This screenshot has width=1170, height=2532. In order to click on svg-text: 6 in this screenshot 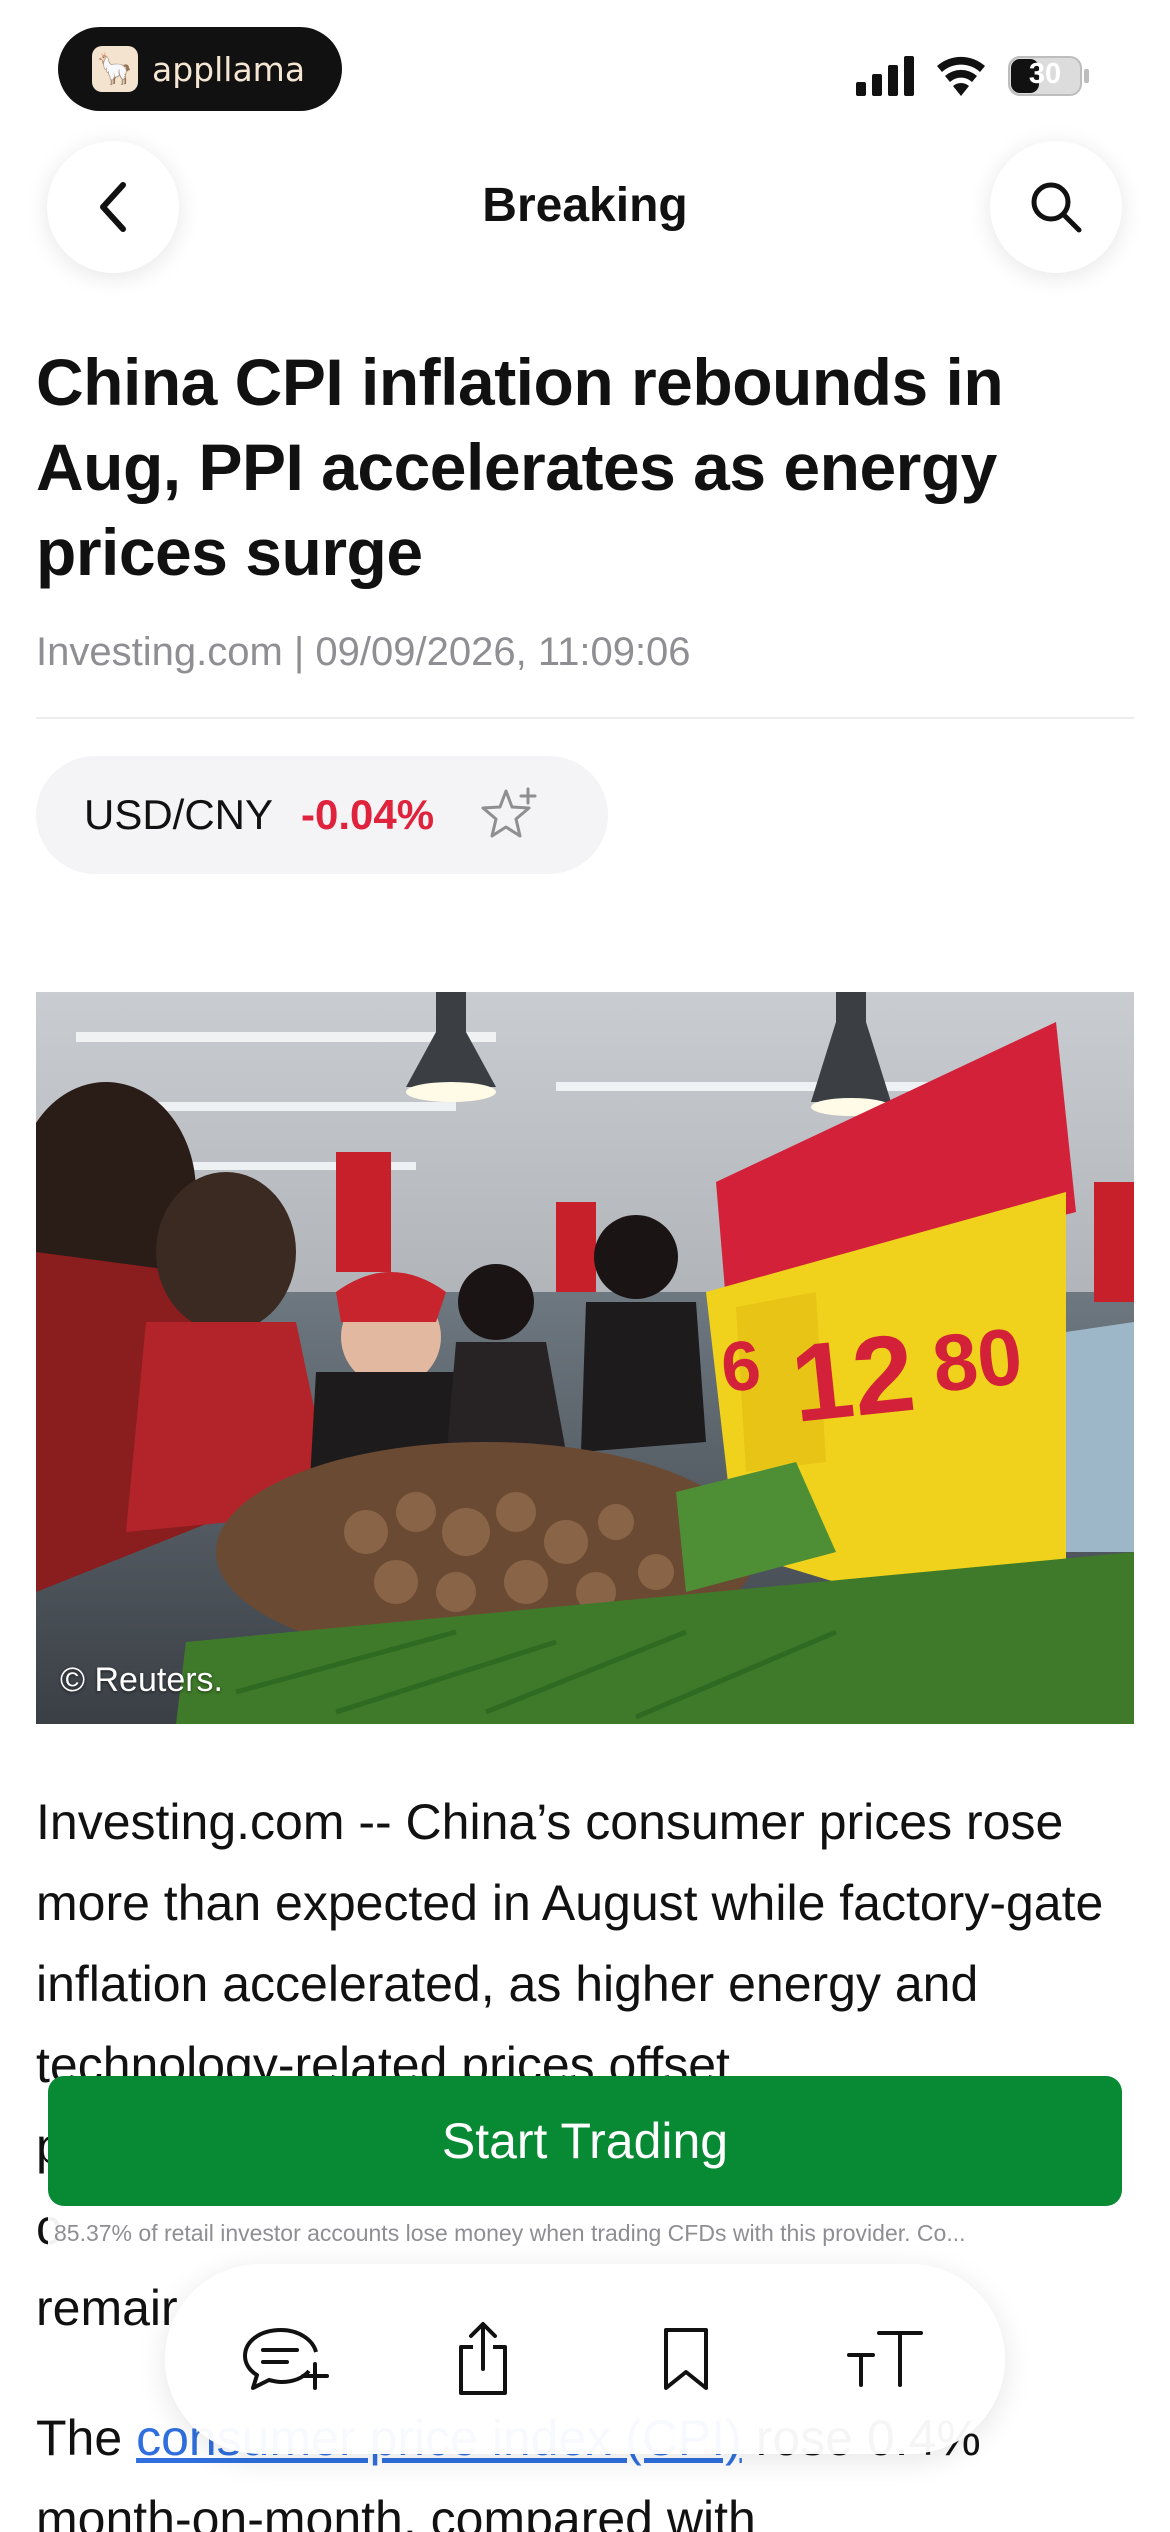, I will do `click(740, 1366)`.